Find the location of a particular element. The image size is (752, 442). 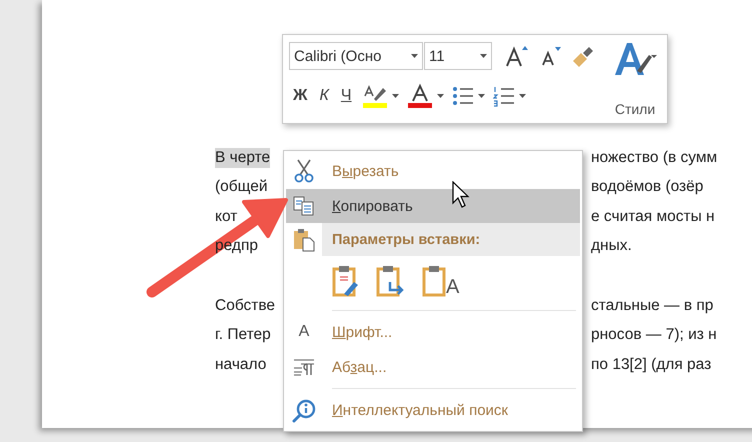

format-painter-icon is located at coordinates (583, 56).